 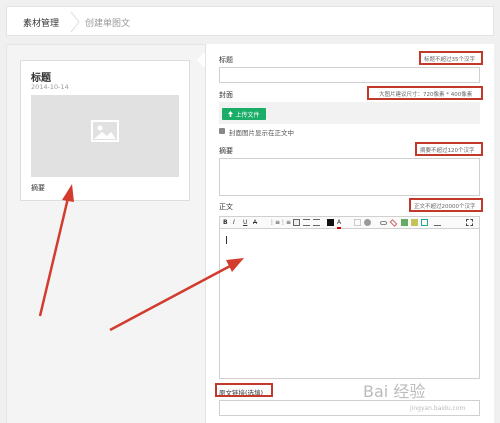 What do you see at coordinates (394, 391) in the screenshot?
I see `watermark: Bai 经验` at bounding box center [394, 391].